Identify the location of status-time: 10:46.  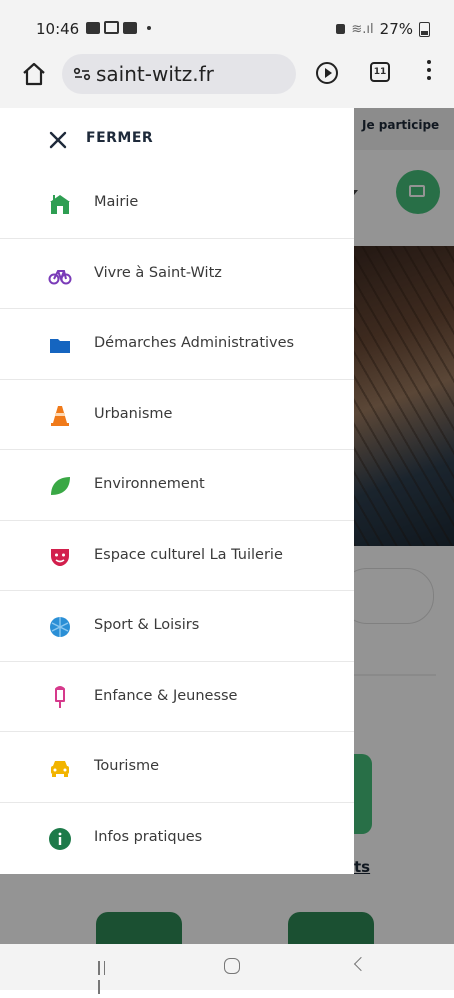
(58, 29).